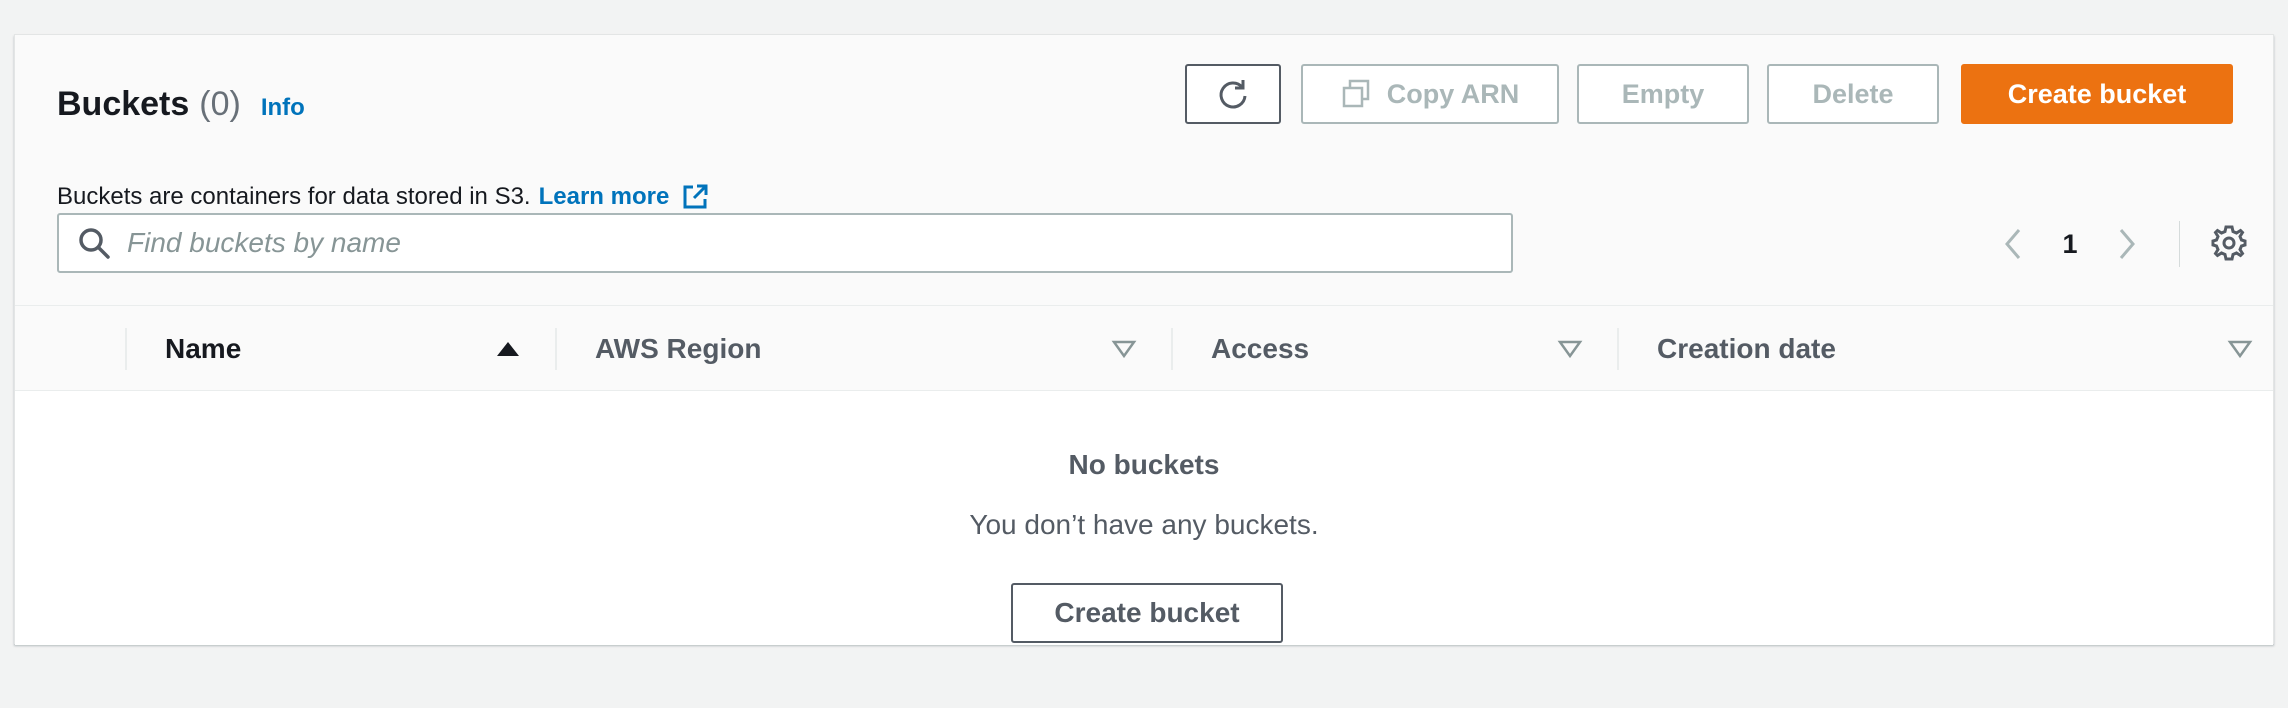 The image size is (2288, 708). I want to click on empty-state-description: You don’t have any buckets., so click(1144, 524).